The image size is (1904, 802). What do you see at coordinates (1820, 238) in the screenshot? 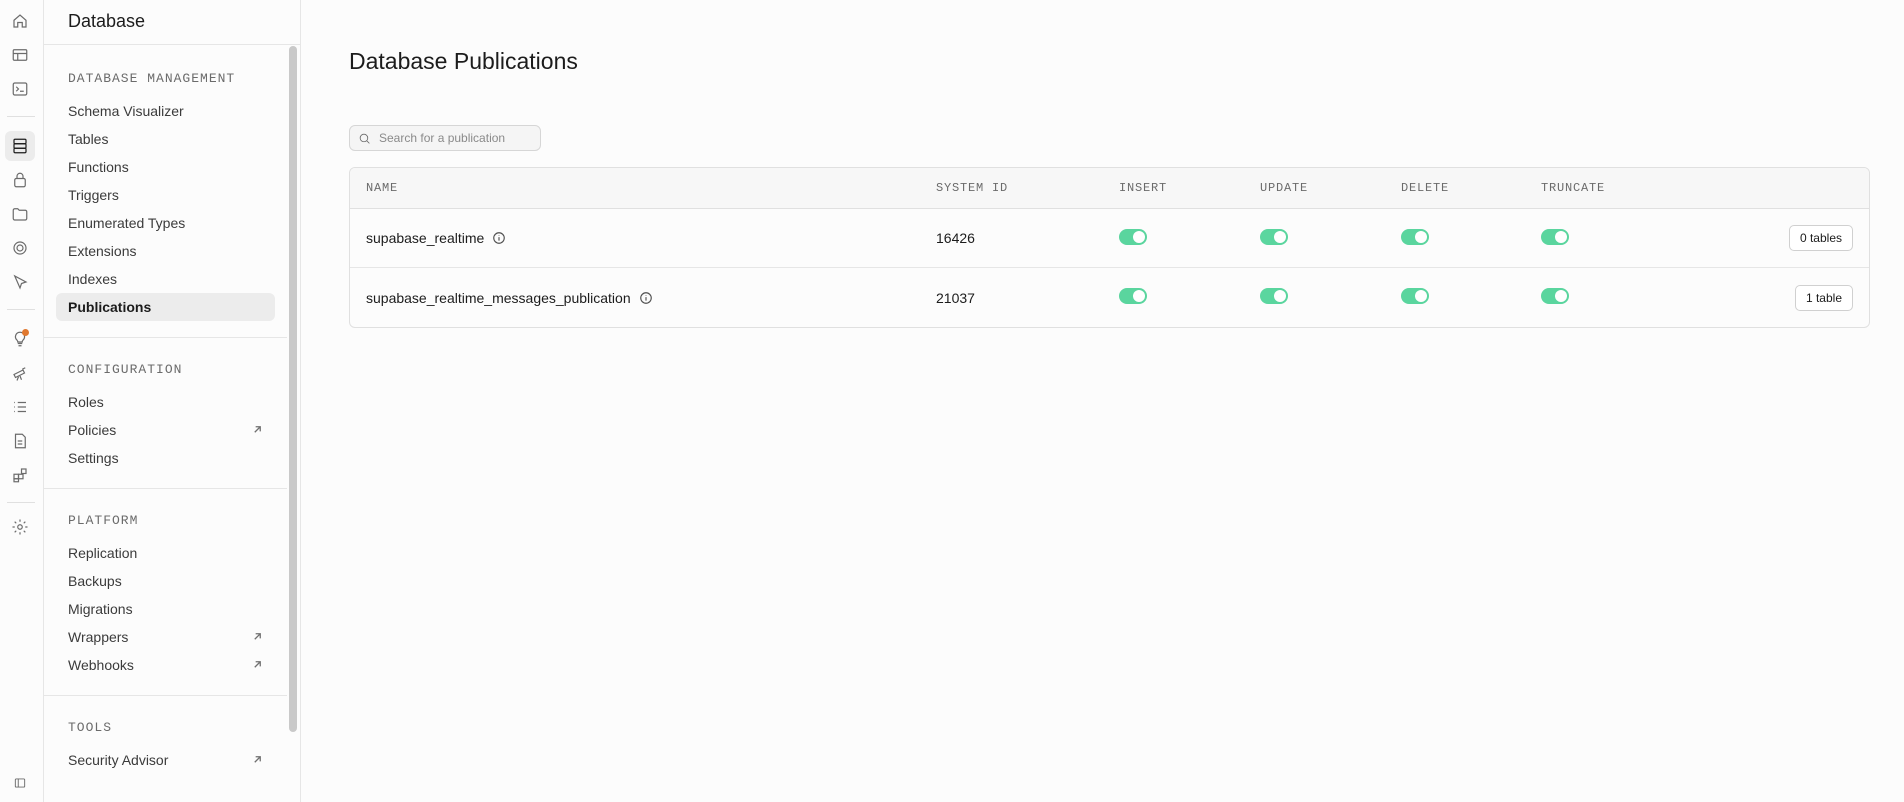
I see `view-tables-button: 0 tables` at bounding box center [1820, 238].